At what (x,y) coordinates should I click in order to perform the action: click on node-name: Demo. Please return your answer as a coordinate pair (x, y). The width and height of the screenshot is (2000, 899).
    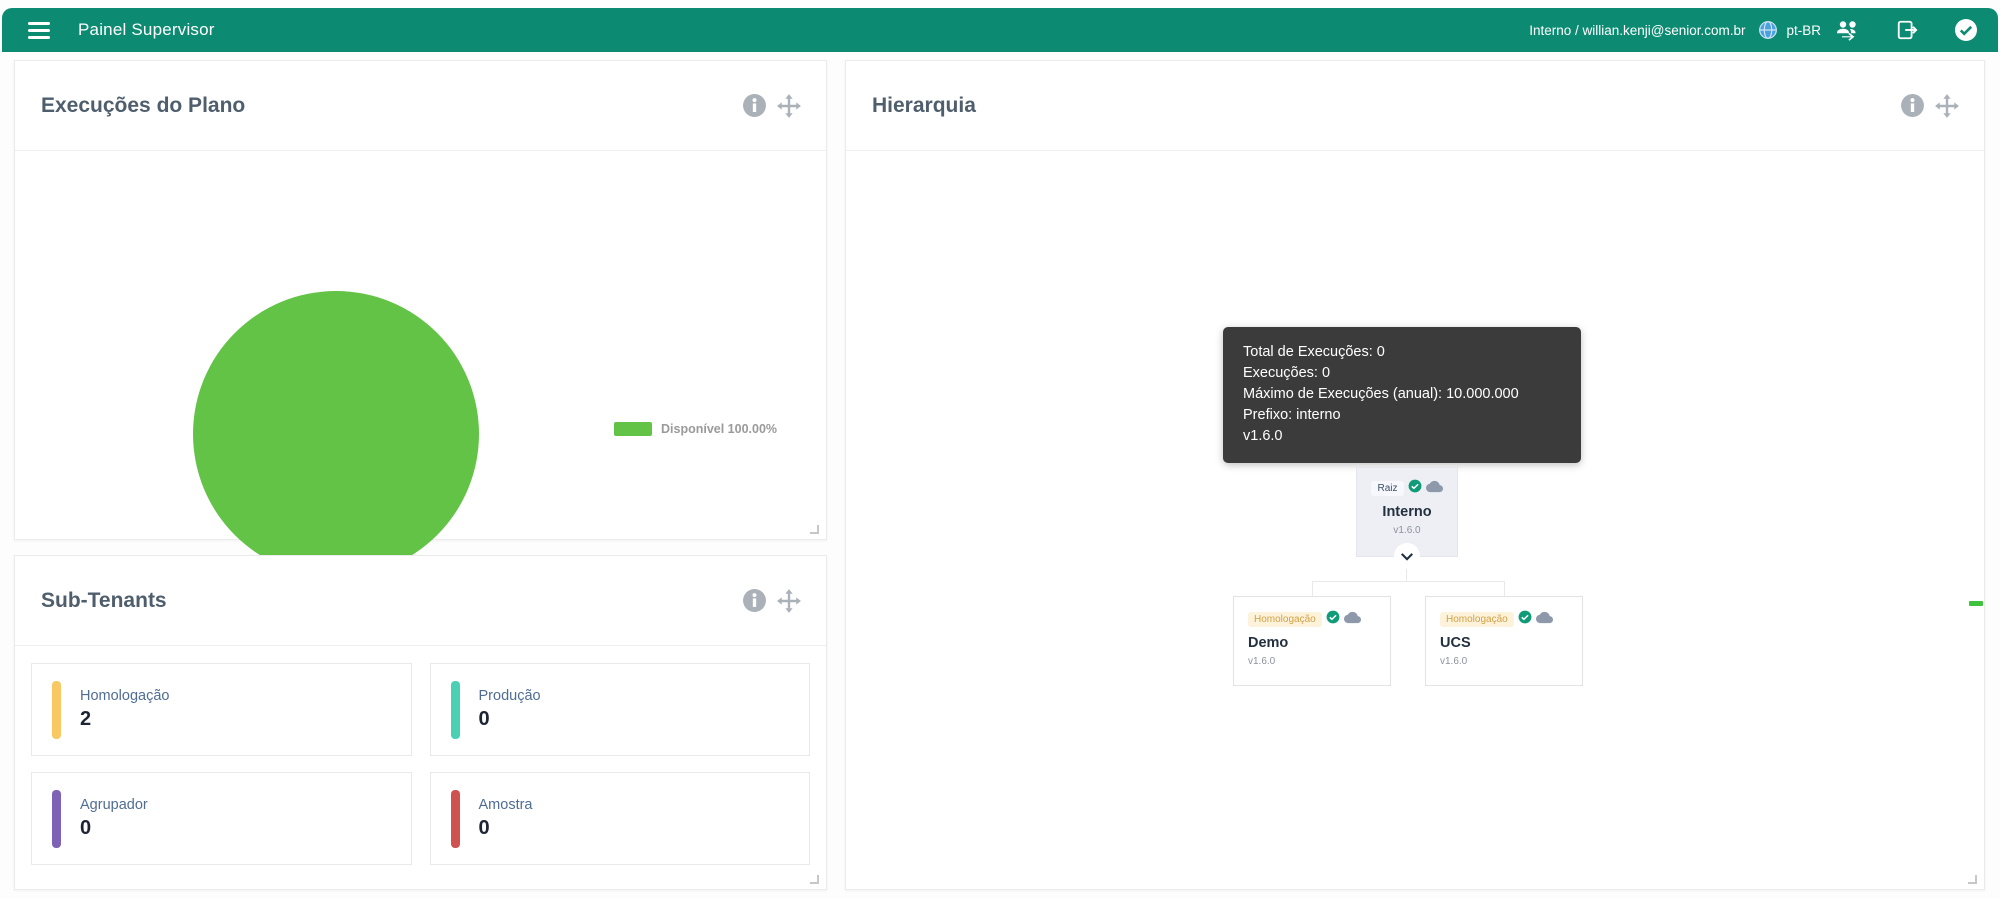
    Looking at the image, I should click on (1268, 643).